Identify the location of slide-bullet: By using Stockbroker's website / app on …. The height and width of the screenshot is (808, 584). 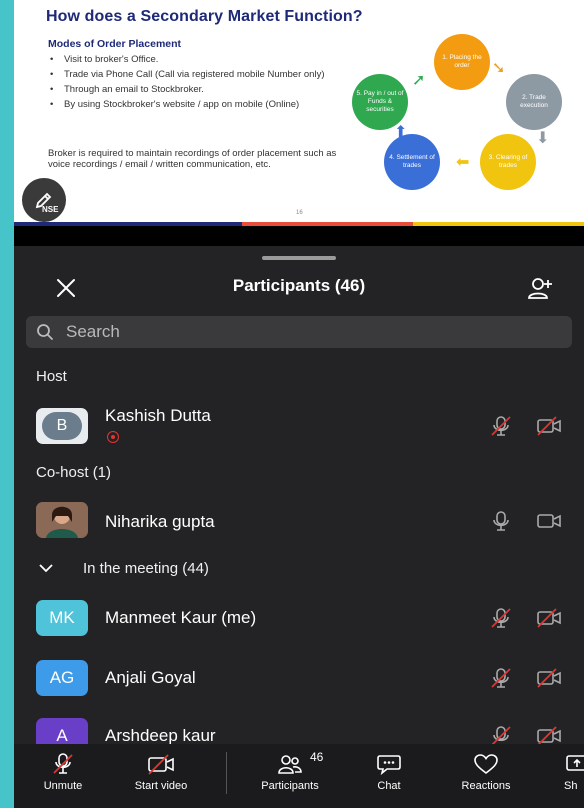
(203, 104).